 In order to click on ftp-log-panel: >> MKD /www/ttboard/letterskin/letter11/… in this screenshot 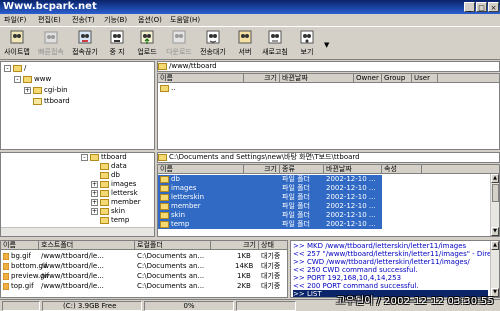, I will do `click(395, 269)`.